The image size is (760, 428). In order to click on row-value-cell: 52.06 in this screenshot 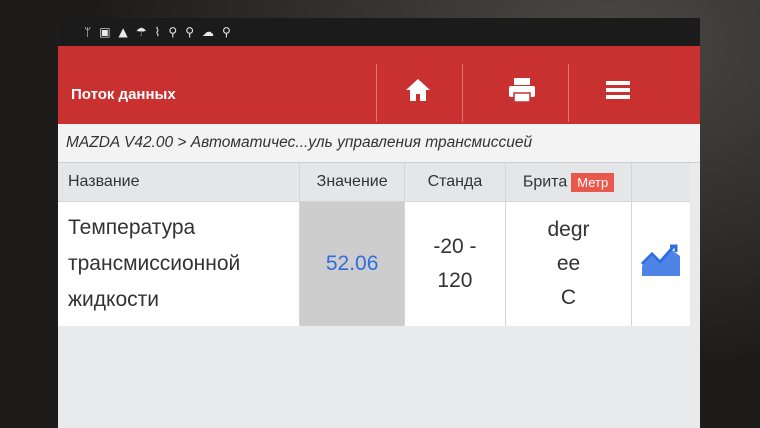, I will do `click(352, 264)`.